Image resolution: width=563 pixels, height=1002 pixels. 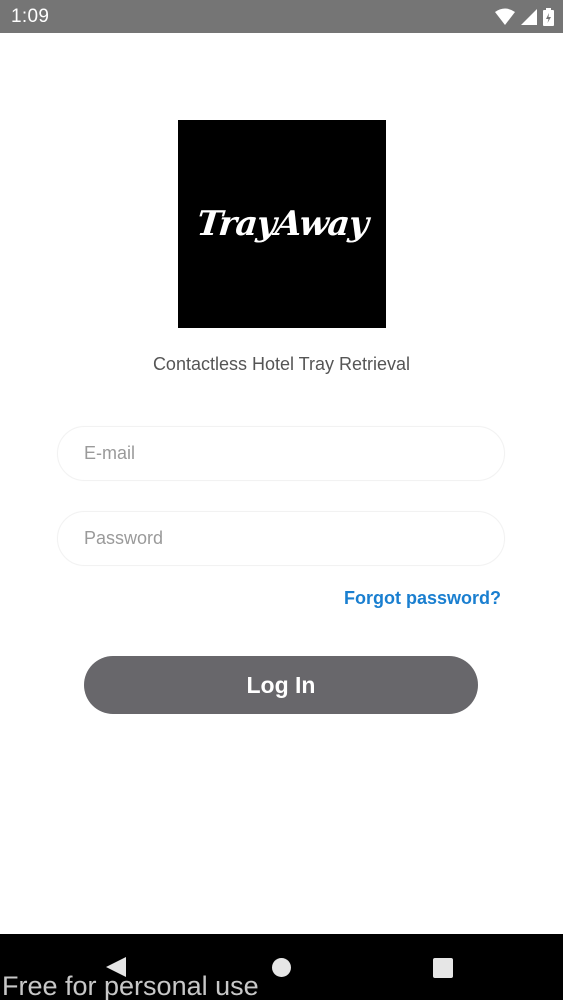 What do you see at coordinates (505, 17) in the screenshot?
I see `wifi-icon` at bounding box center [505, 17].